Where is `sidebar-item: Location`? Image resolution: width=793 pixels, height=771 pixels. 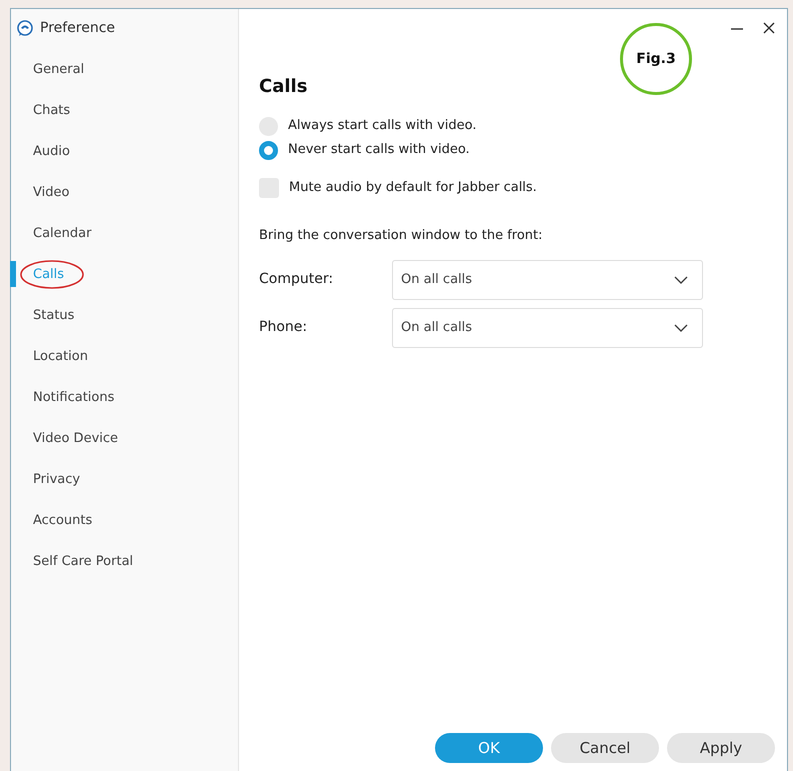
sidebar-item: Location is located at coordinates (60, 356).